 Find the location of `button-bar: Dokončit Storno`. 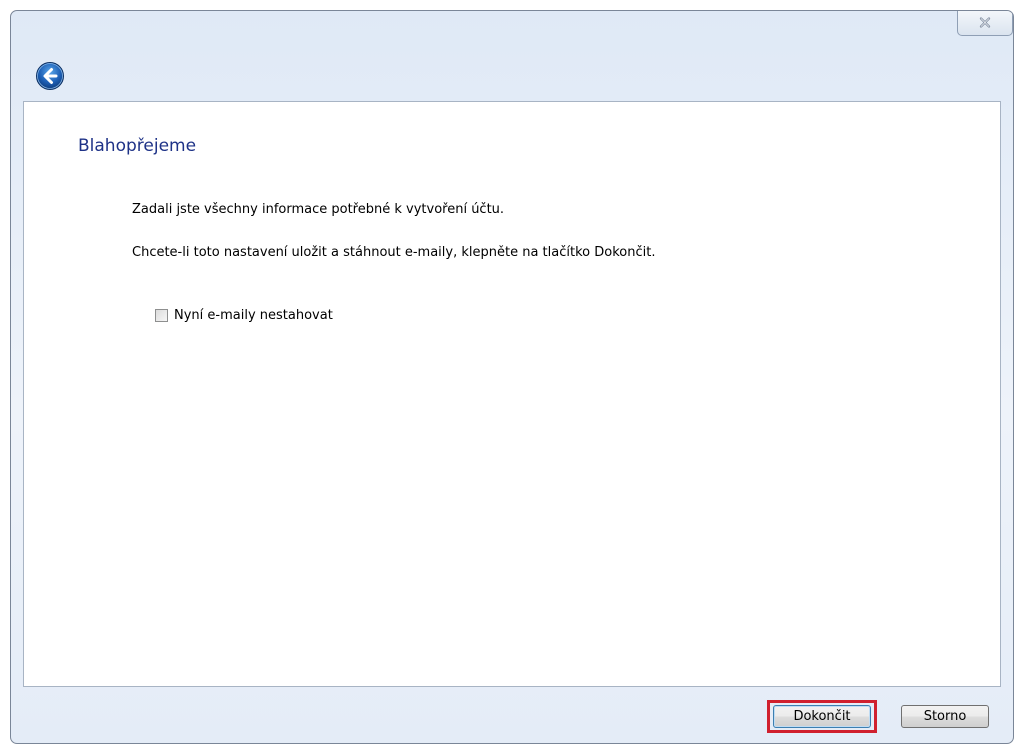

button-bar: Dokončit Storno is located at coordinates (512, 710).